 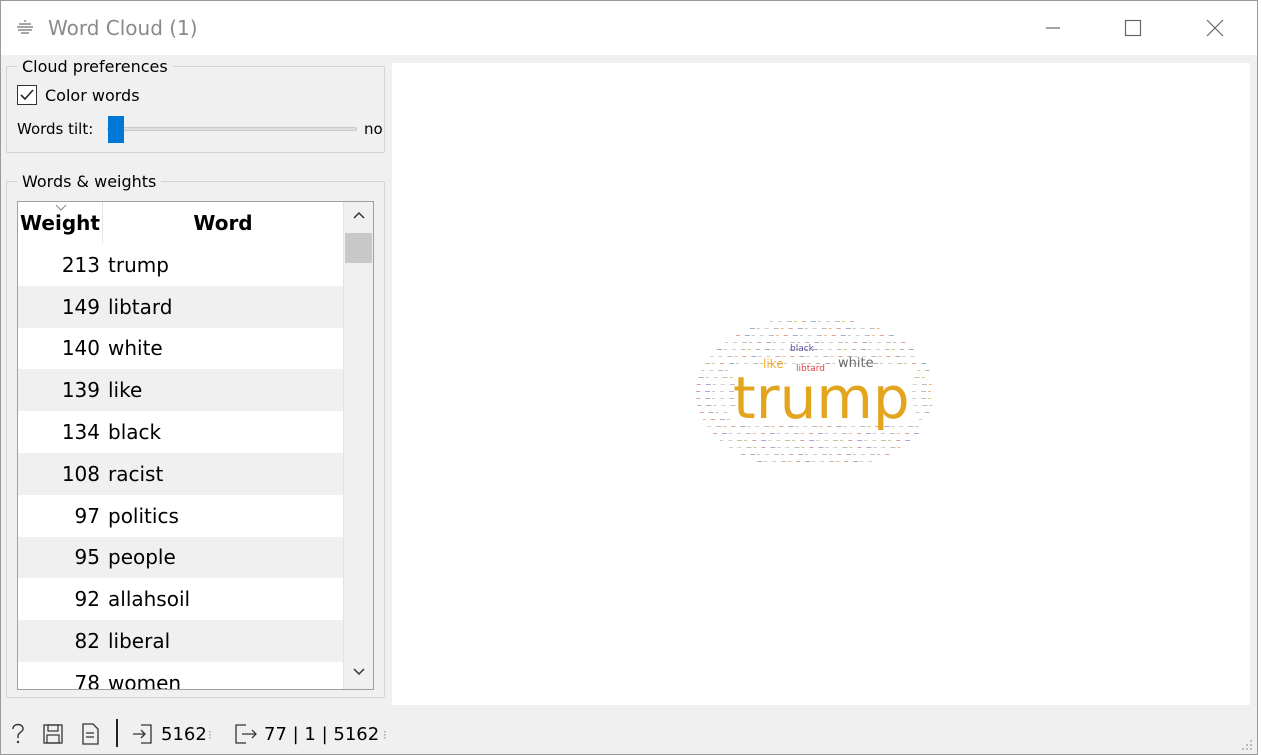 I want to click on maximize-button, so click(x=1133, y=28).